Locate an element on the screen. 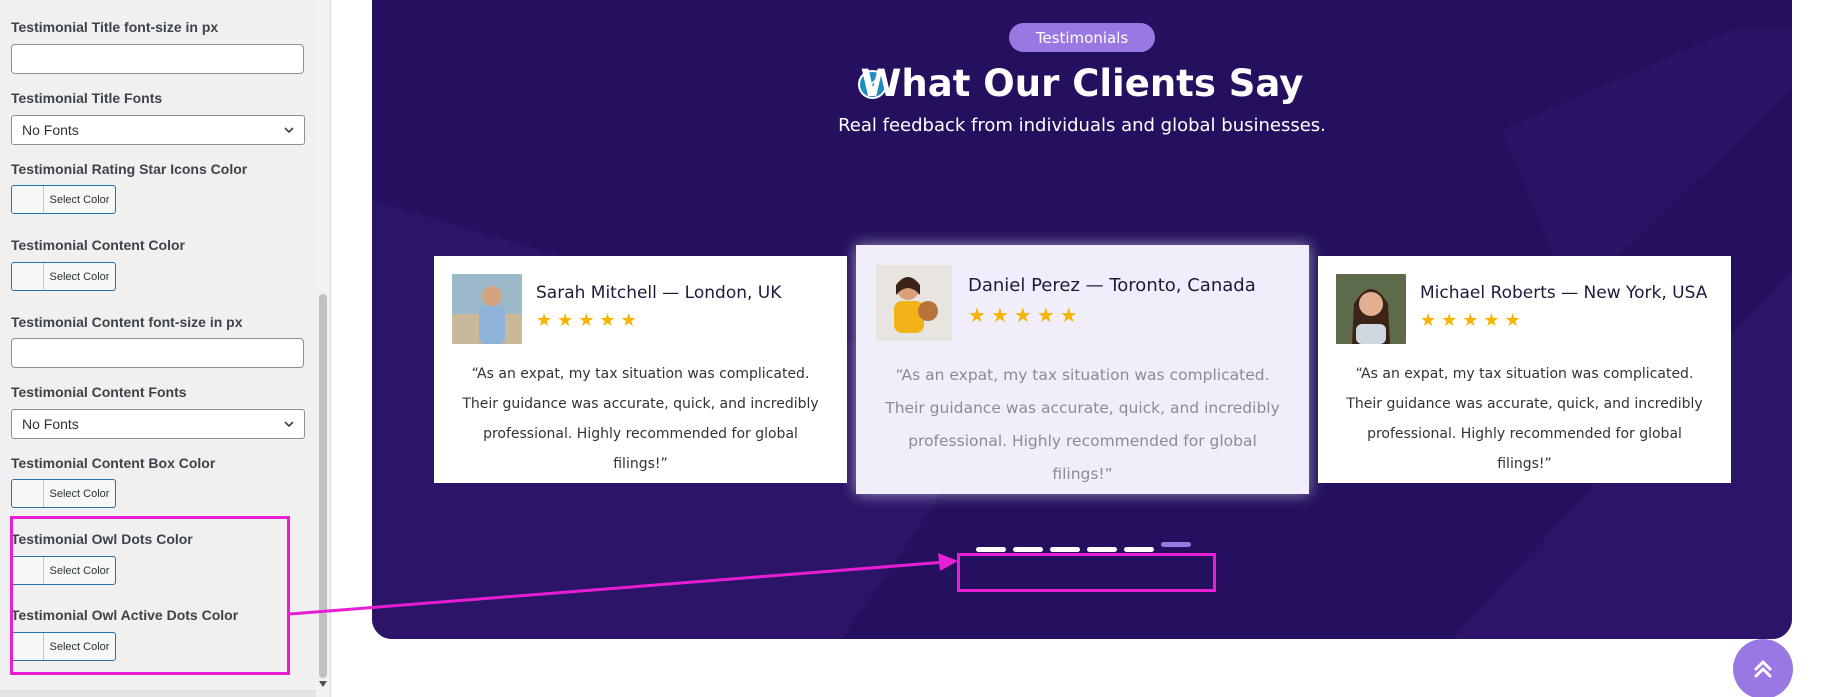 Image resolution: width=1835 pixels, height=697 pixels. double-chevron-up-icon is located at coordinates (1763, 669).